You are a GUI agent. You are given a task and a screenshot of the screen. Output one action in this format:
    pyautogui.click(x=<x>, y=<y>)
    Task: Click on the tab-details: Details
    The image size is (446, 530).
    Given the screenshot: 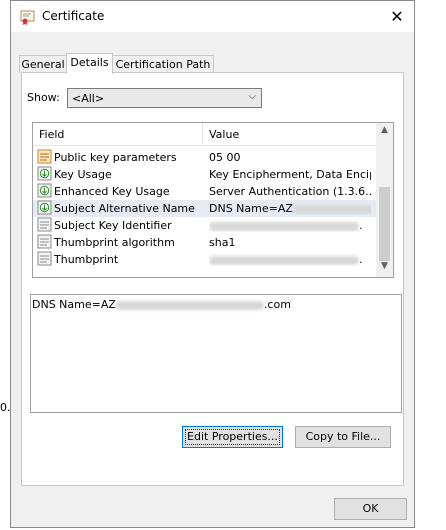 What is the action you would take?
    pyautogui.click(x=89, y=63)
    